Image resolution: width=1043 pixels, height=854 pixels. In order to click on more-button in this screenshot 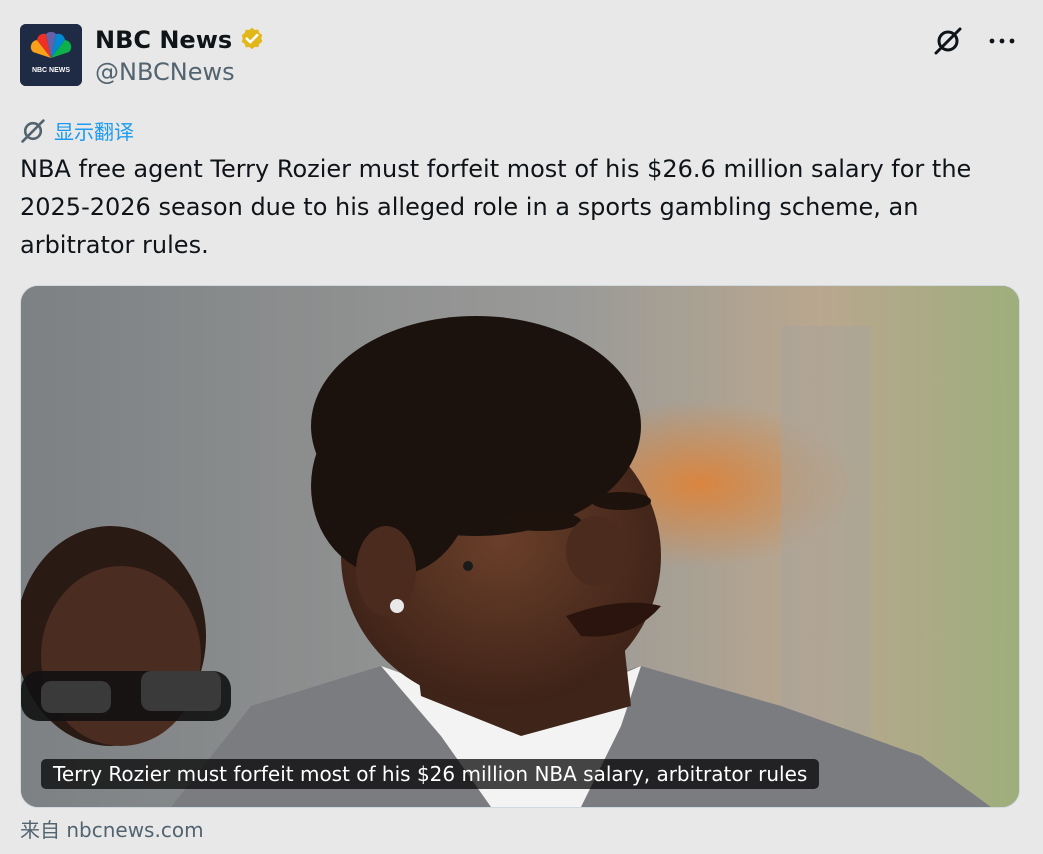, I will do `click(1002, 41)`.